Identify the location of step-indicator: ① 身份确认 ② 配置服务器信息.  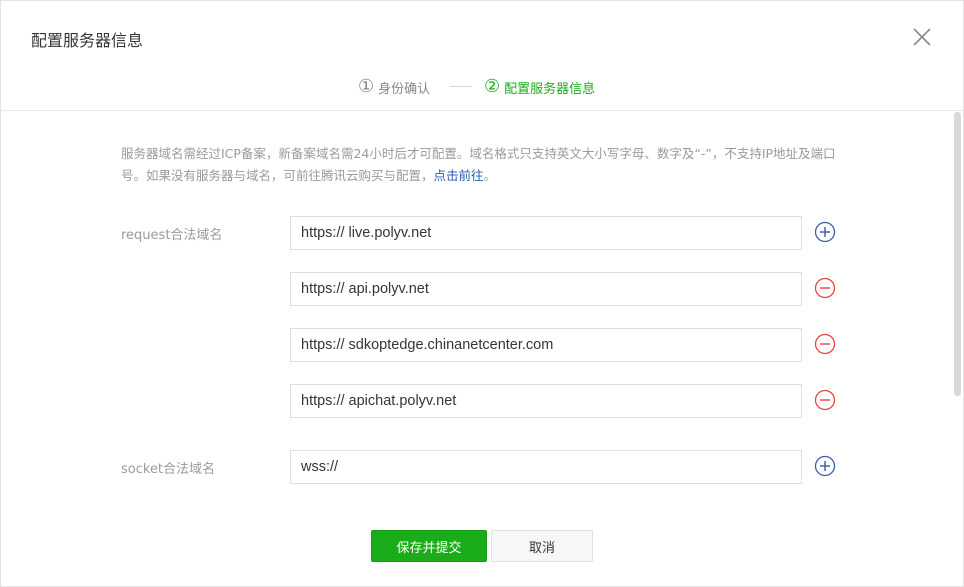
(482, 87).